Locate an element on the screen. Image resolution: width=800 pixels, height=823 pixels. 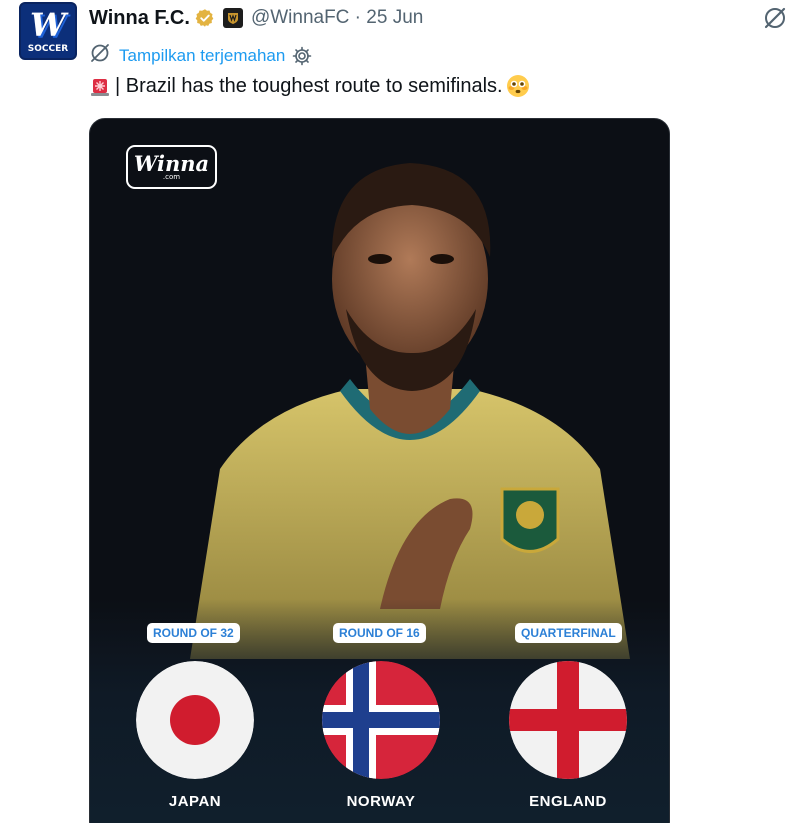
tweet-header: Winna F.C. @WinnaFC · 25 Jun is located at coordinates (256, 18).